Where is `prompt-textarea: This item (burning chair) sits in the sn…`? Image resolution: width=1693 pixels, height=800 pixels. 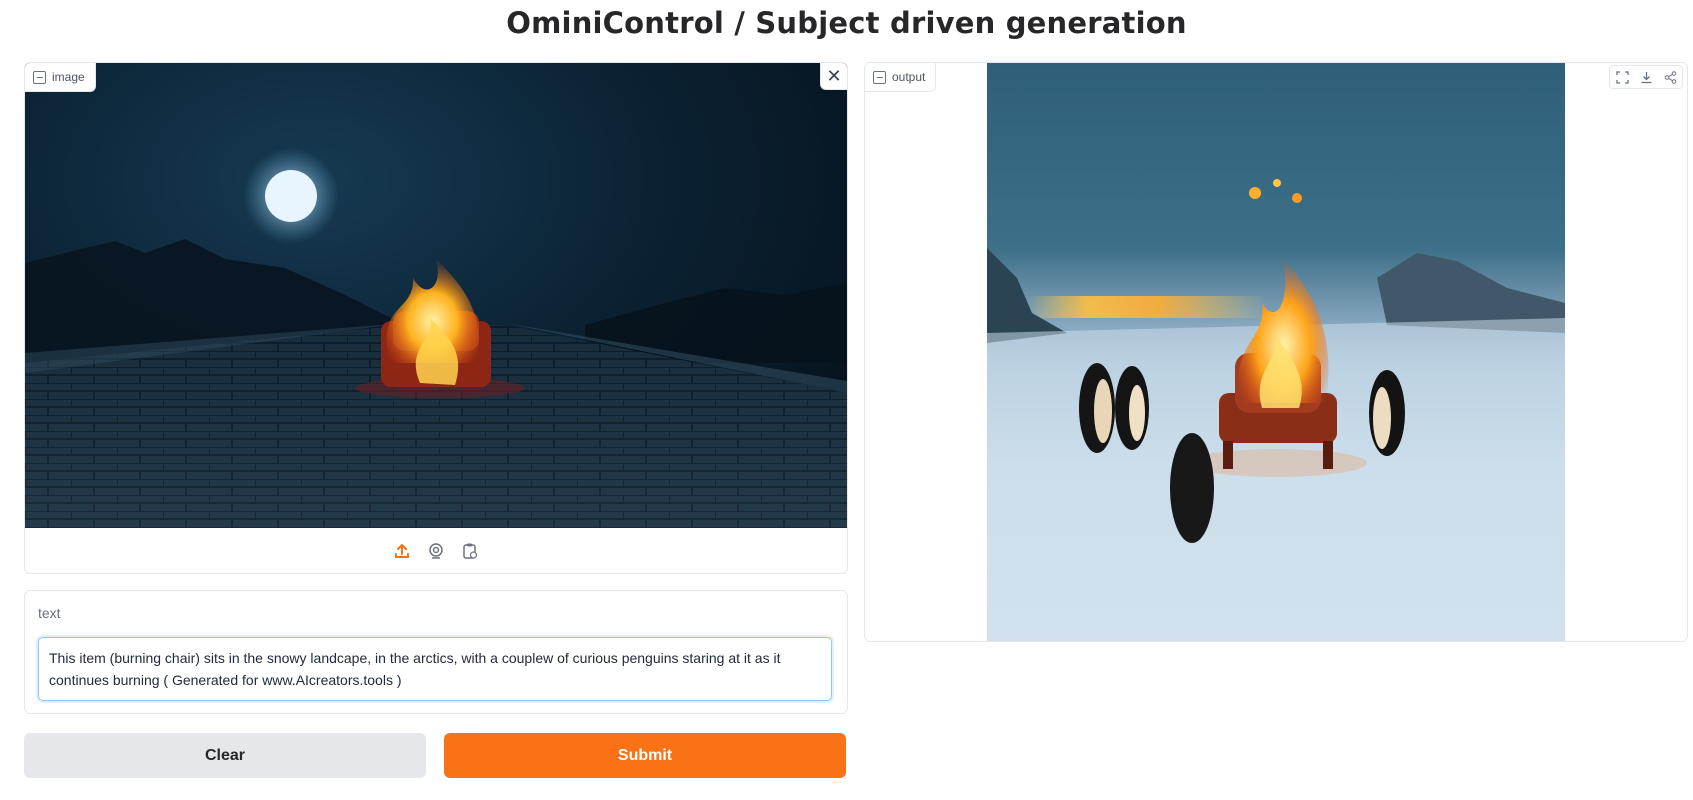 prompt-textarea: This item (burning chair) sits in the sn… is located at coordinates (435, 669).